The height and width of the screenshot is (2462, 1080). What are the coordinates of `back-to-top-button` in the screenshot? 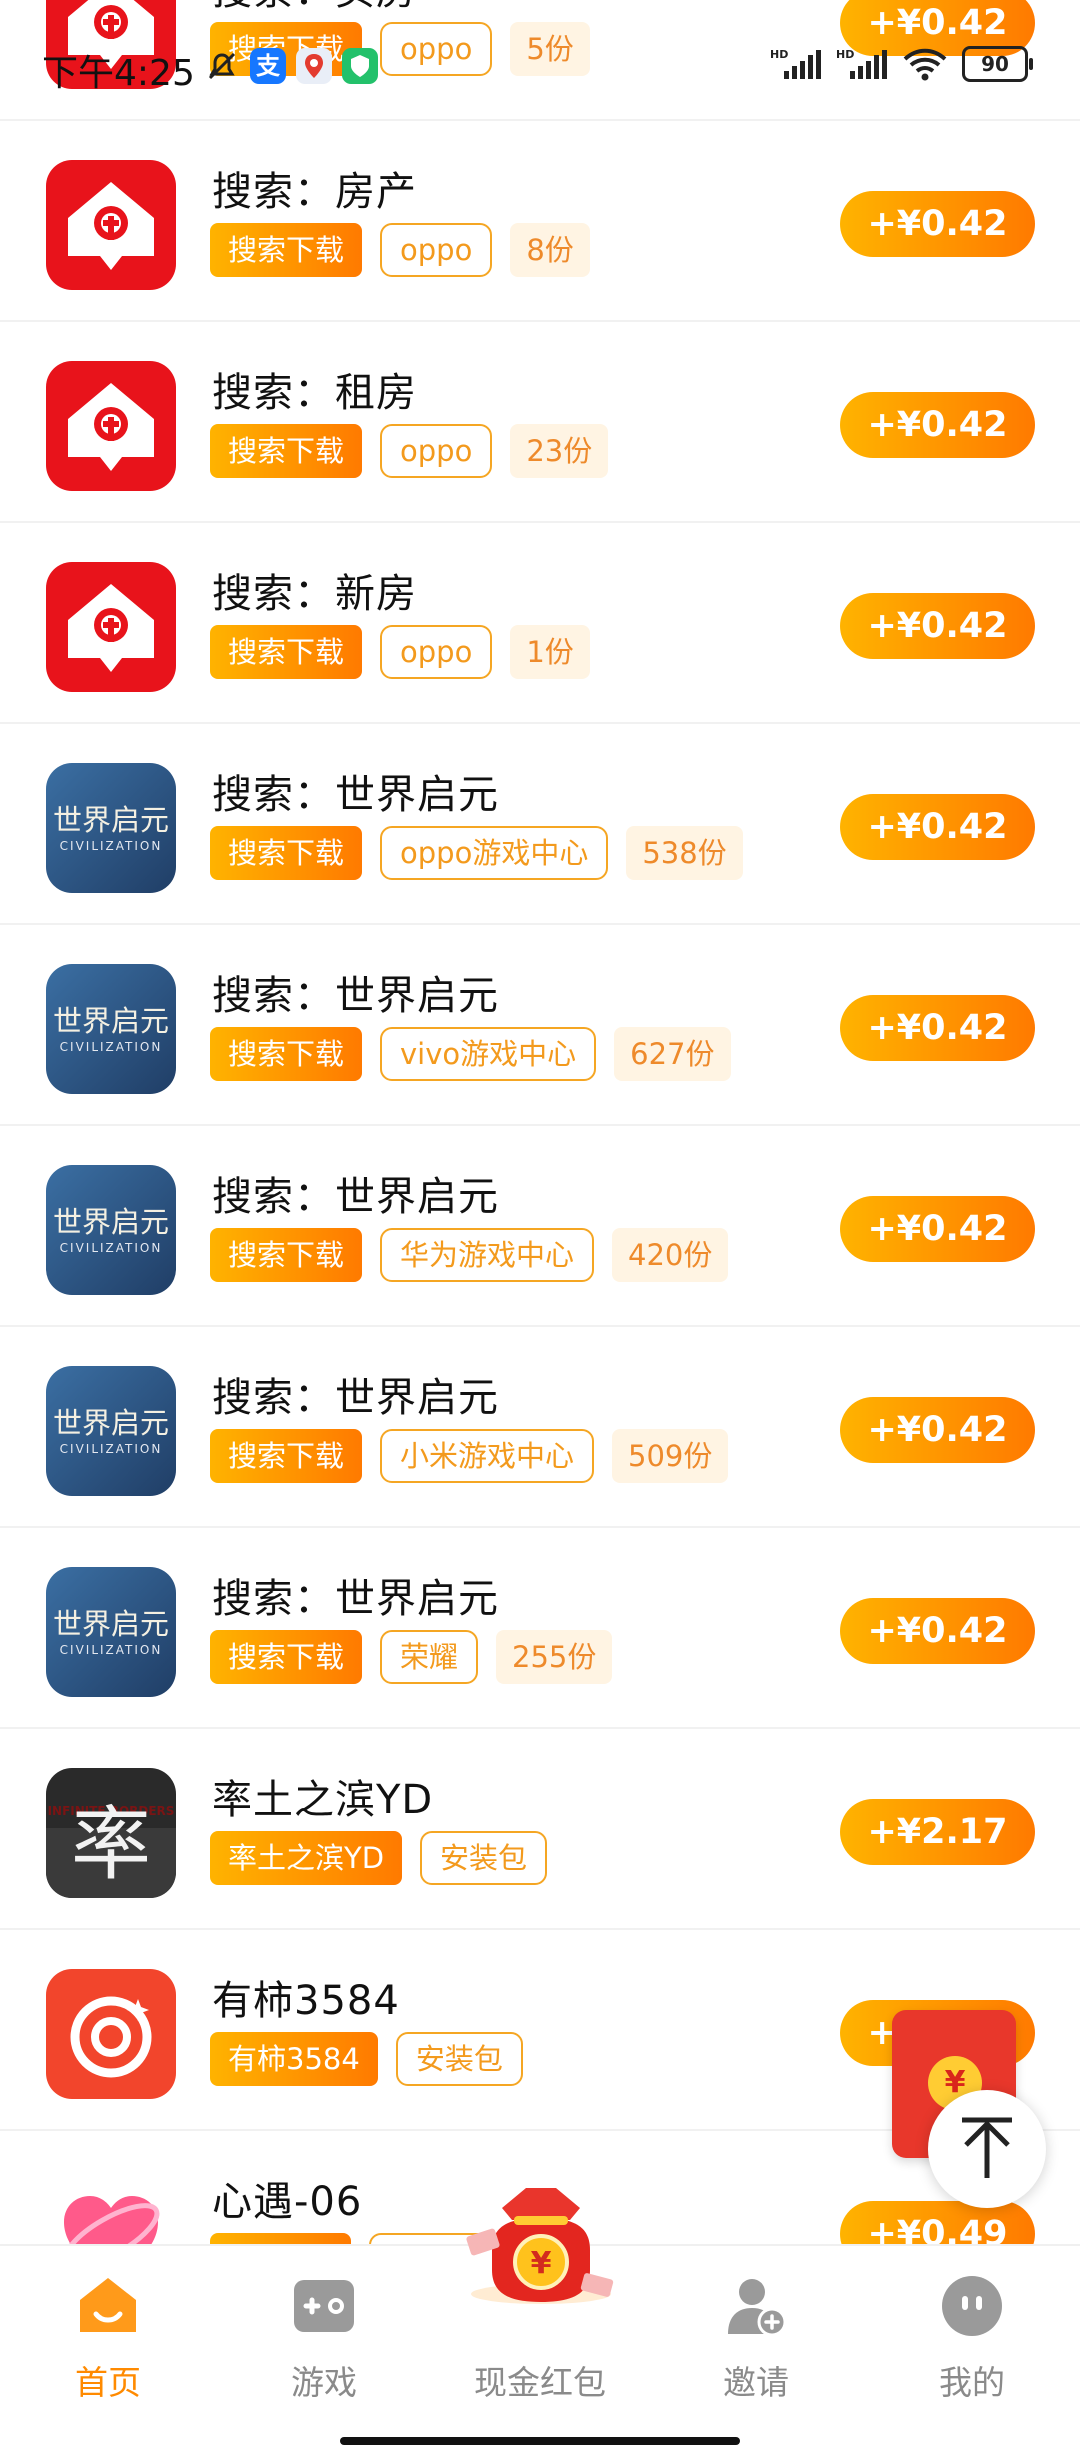 It's located at (987, 2149).